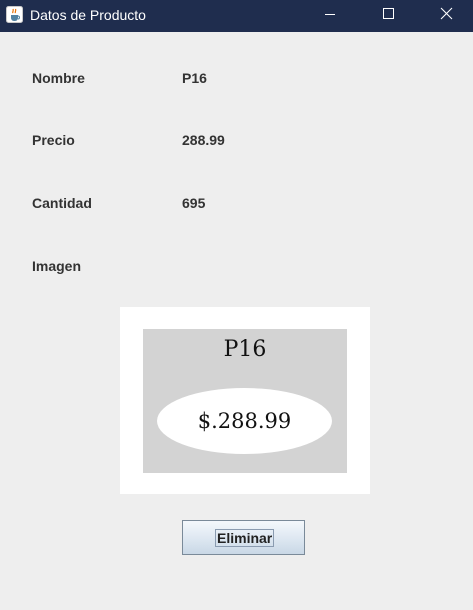 The width and height of the screenshot is (473, 610). Describe the element at coordinates (57, 266) in the screenshot. I see `imagen-label: Imagen` at that location.